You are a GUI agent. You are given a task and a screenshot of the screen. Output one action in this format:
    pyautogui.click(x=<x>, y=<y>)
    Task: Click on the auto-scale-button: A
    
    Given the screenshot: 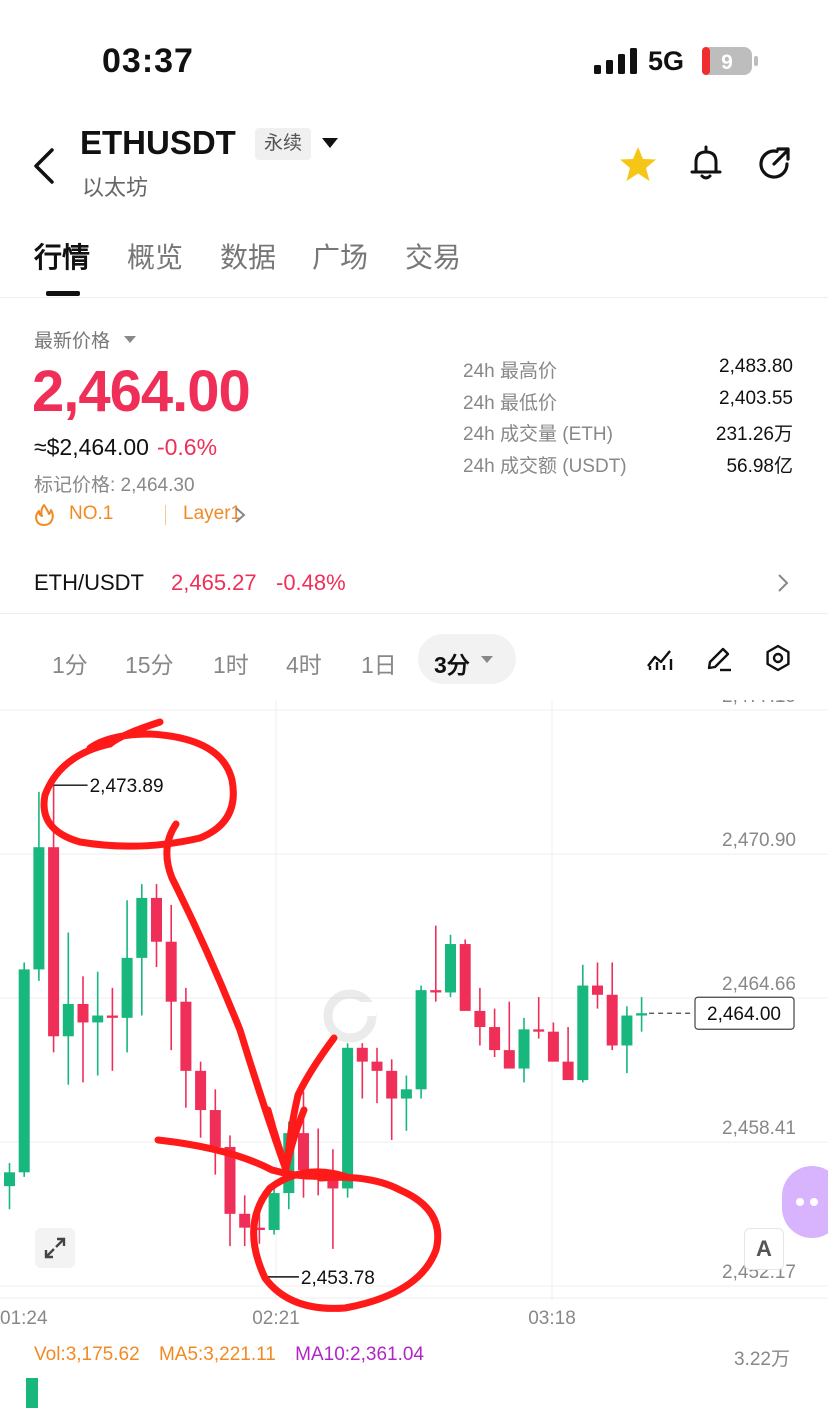 What is the action you would take?
    pyautogui.click(x=764, y=1249)
    